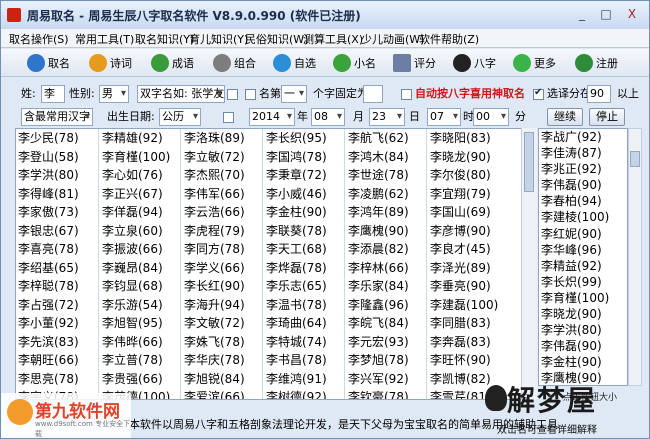  Describe the element at coordinates (305, 157) in the screenshot. I see `name-cell: 李国鸿(78)` at that location.